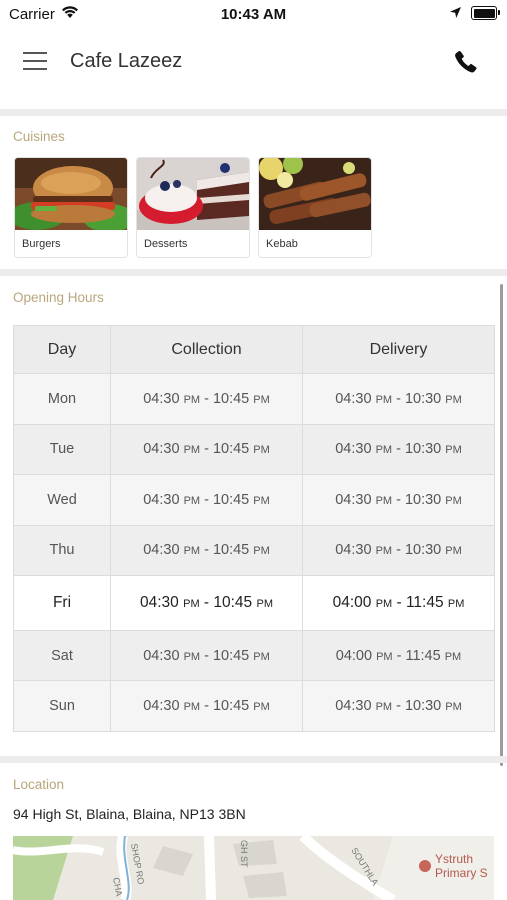 This screenshot has width=507, height=900. I want to click on column-header-collection: Collection, so click(206, 349).